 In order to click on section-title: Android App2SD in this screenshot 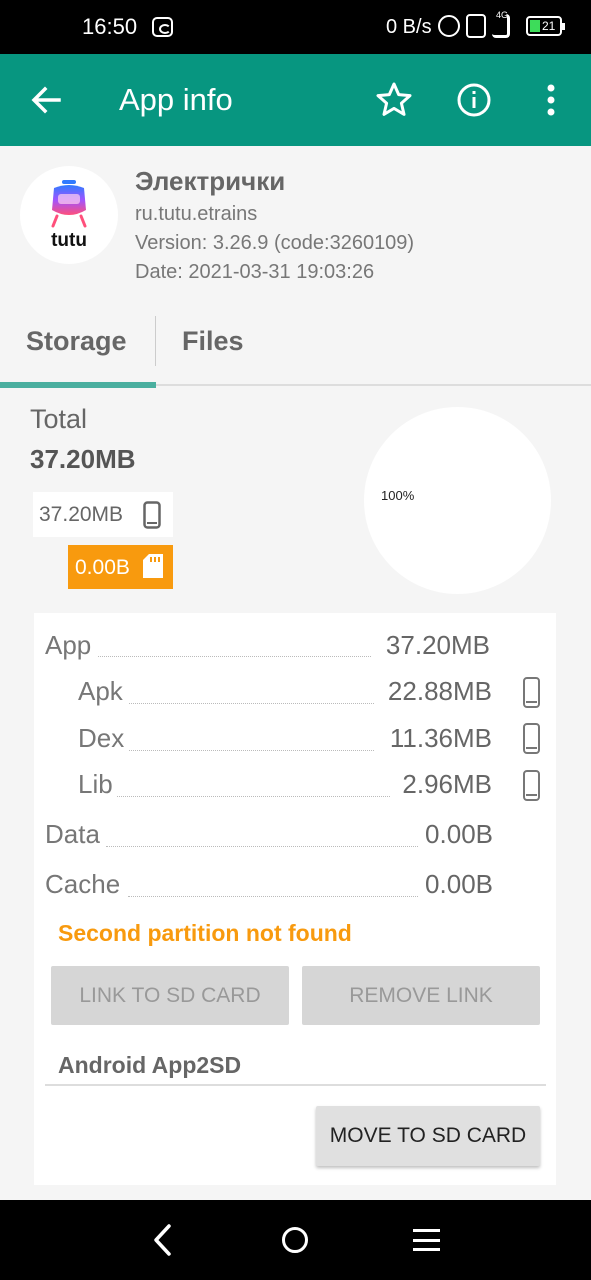, I will do `click(150, 1065)`.